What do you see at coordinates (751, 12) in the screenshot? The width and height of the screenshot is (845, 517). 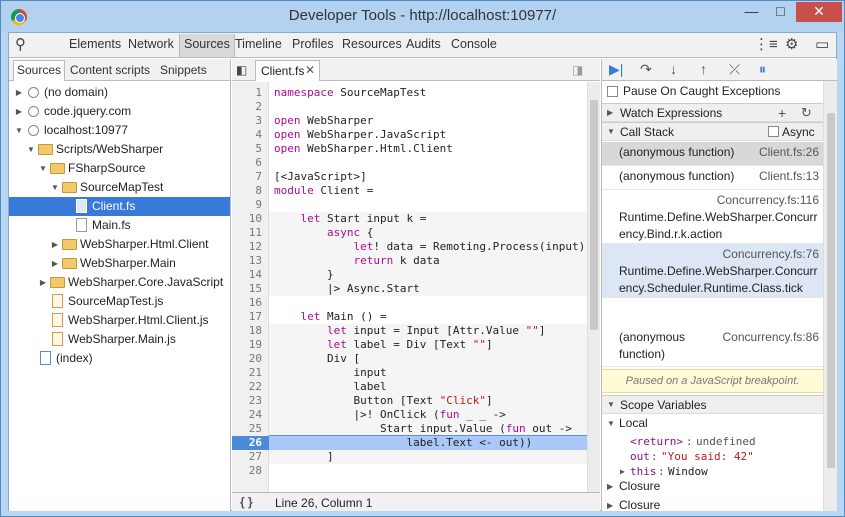 I see `minimize-button: —` at bounding box center [751, 12].